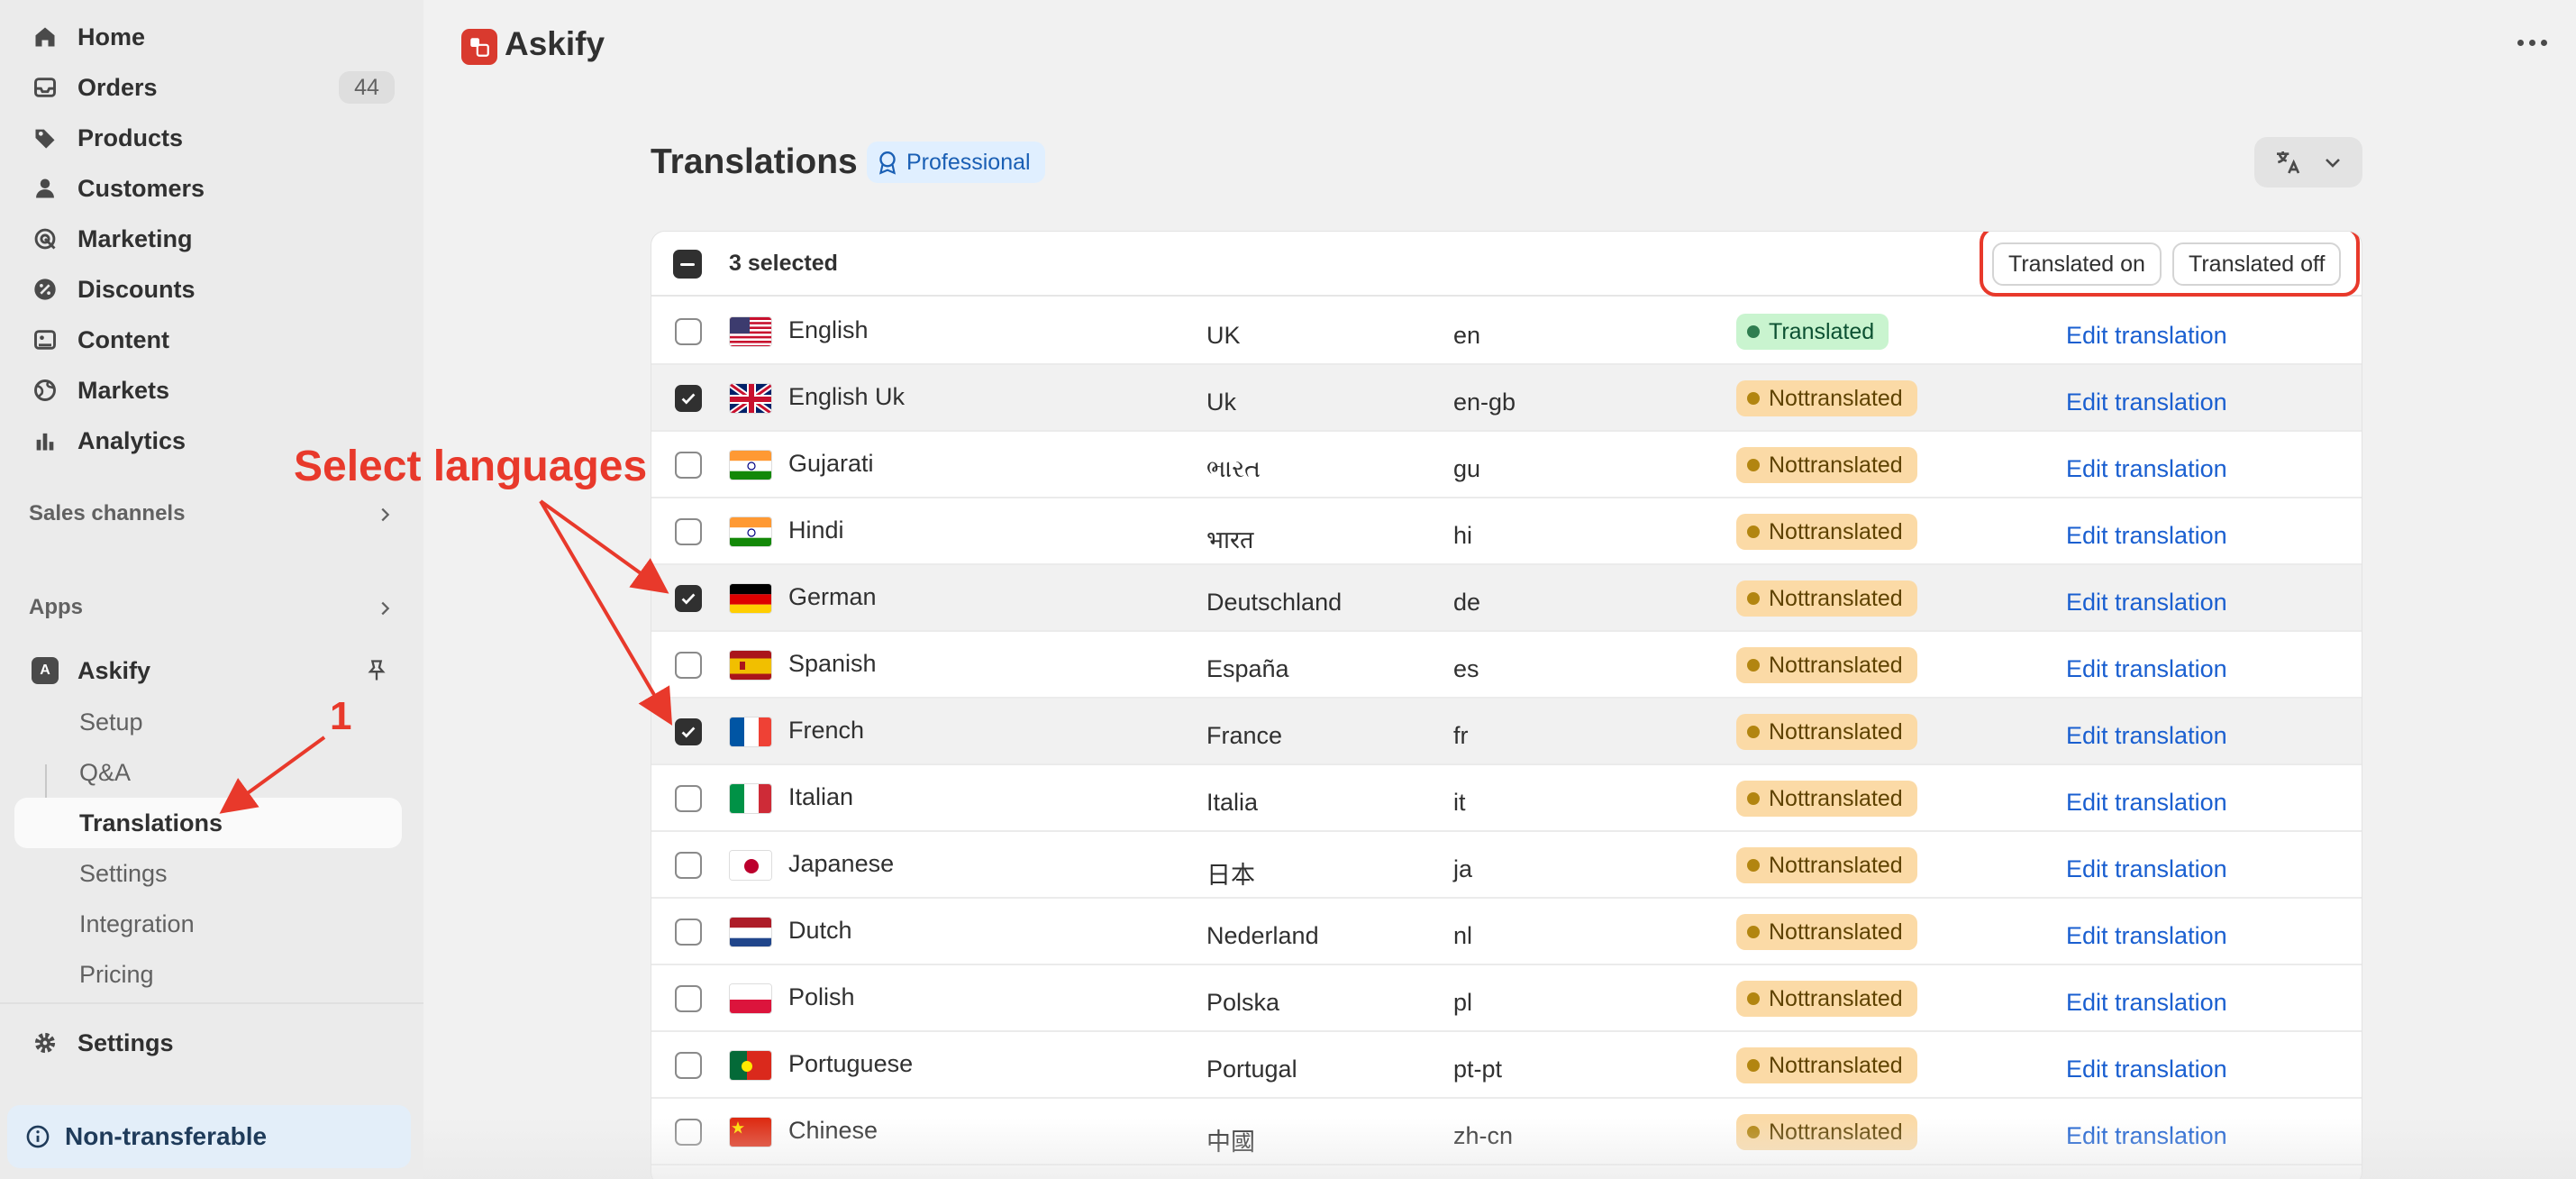 The image size is (2576, 1179). I want to click on language-name: English Uk, so click(847, 396).